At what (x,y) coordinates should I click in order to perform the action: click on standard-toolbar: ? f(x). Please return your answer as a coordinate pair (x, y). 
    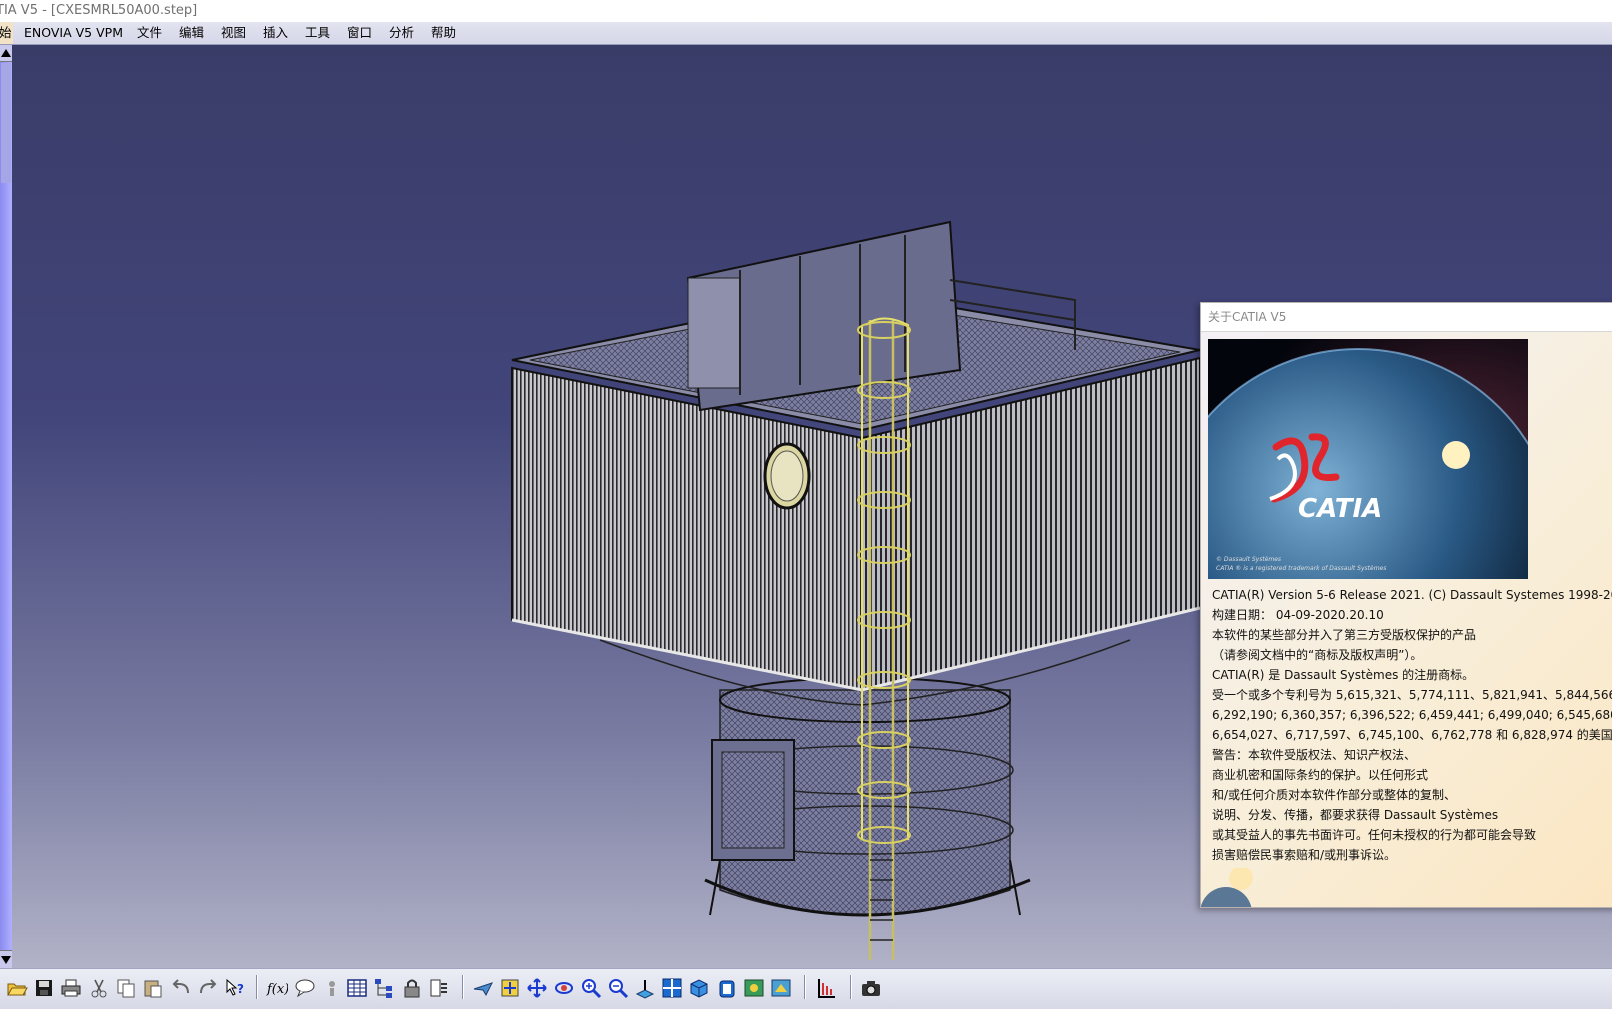
    Looking at the image, I should click on (806, 988).